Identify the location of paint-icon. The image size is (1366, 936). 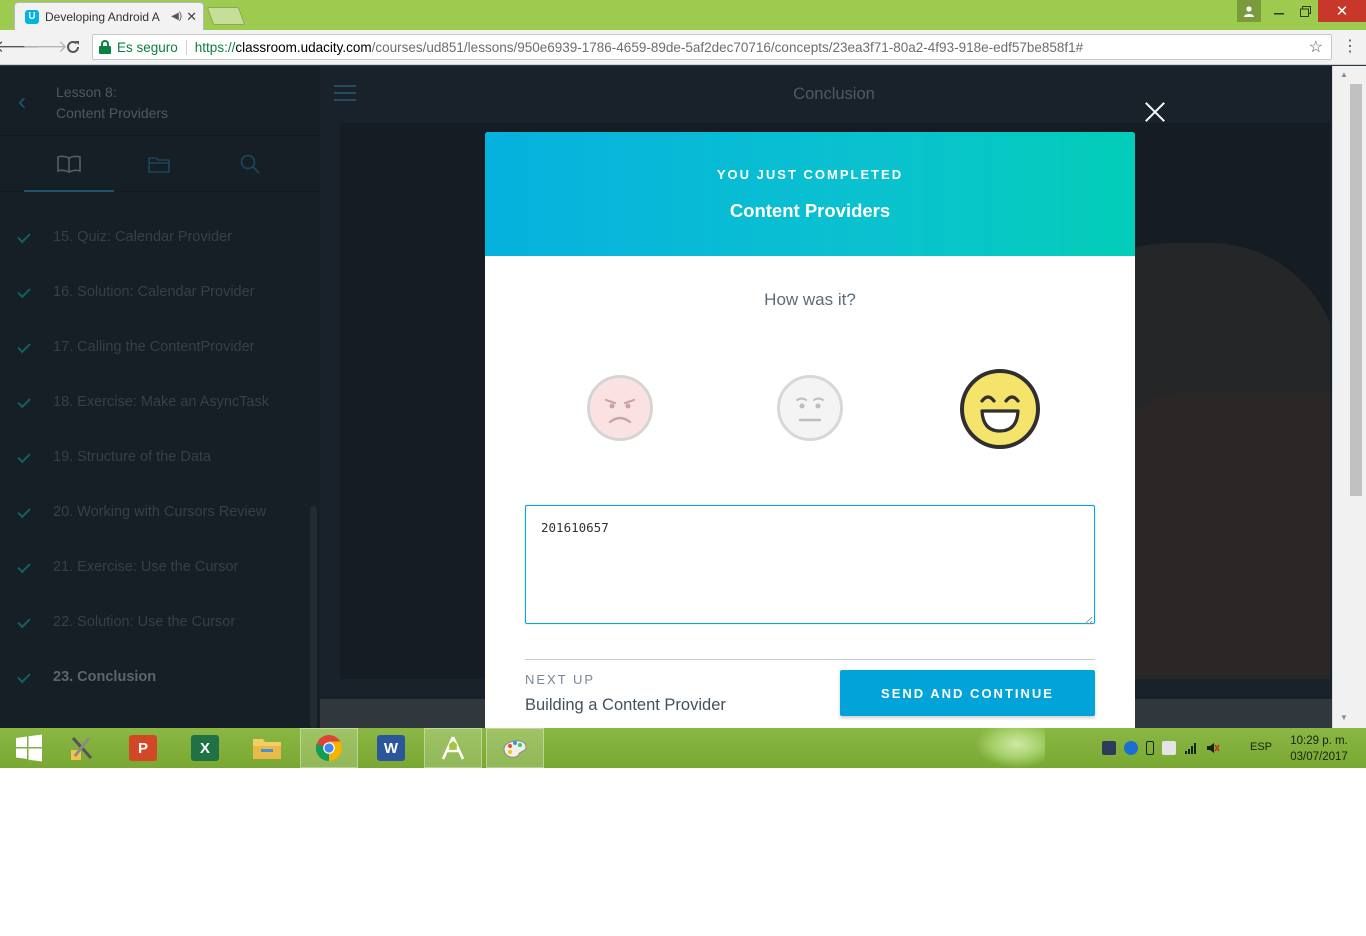
(515, 748).